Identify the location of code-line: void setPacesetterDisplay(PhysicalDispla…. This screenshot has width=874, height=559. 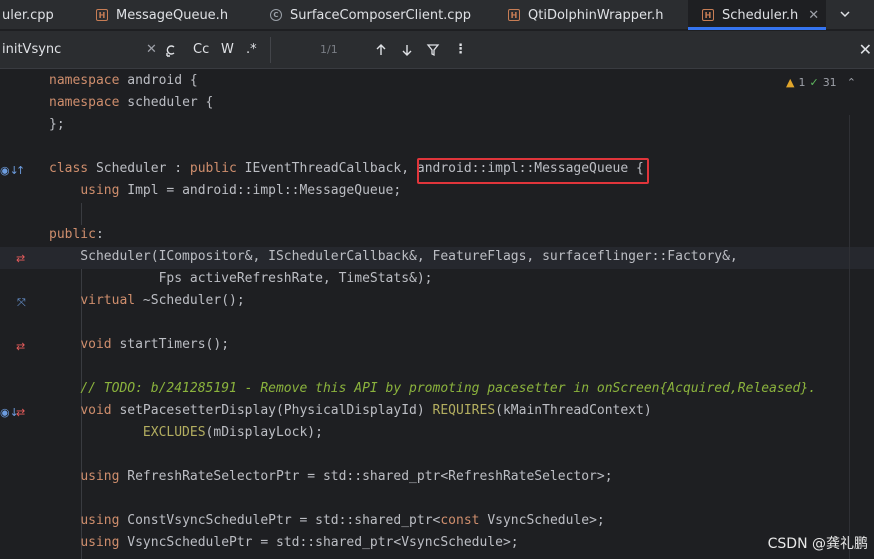
(350, 411).